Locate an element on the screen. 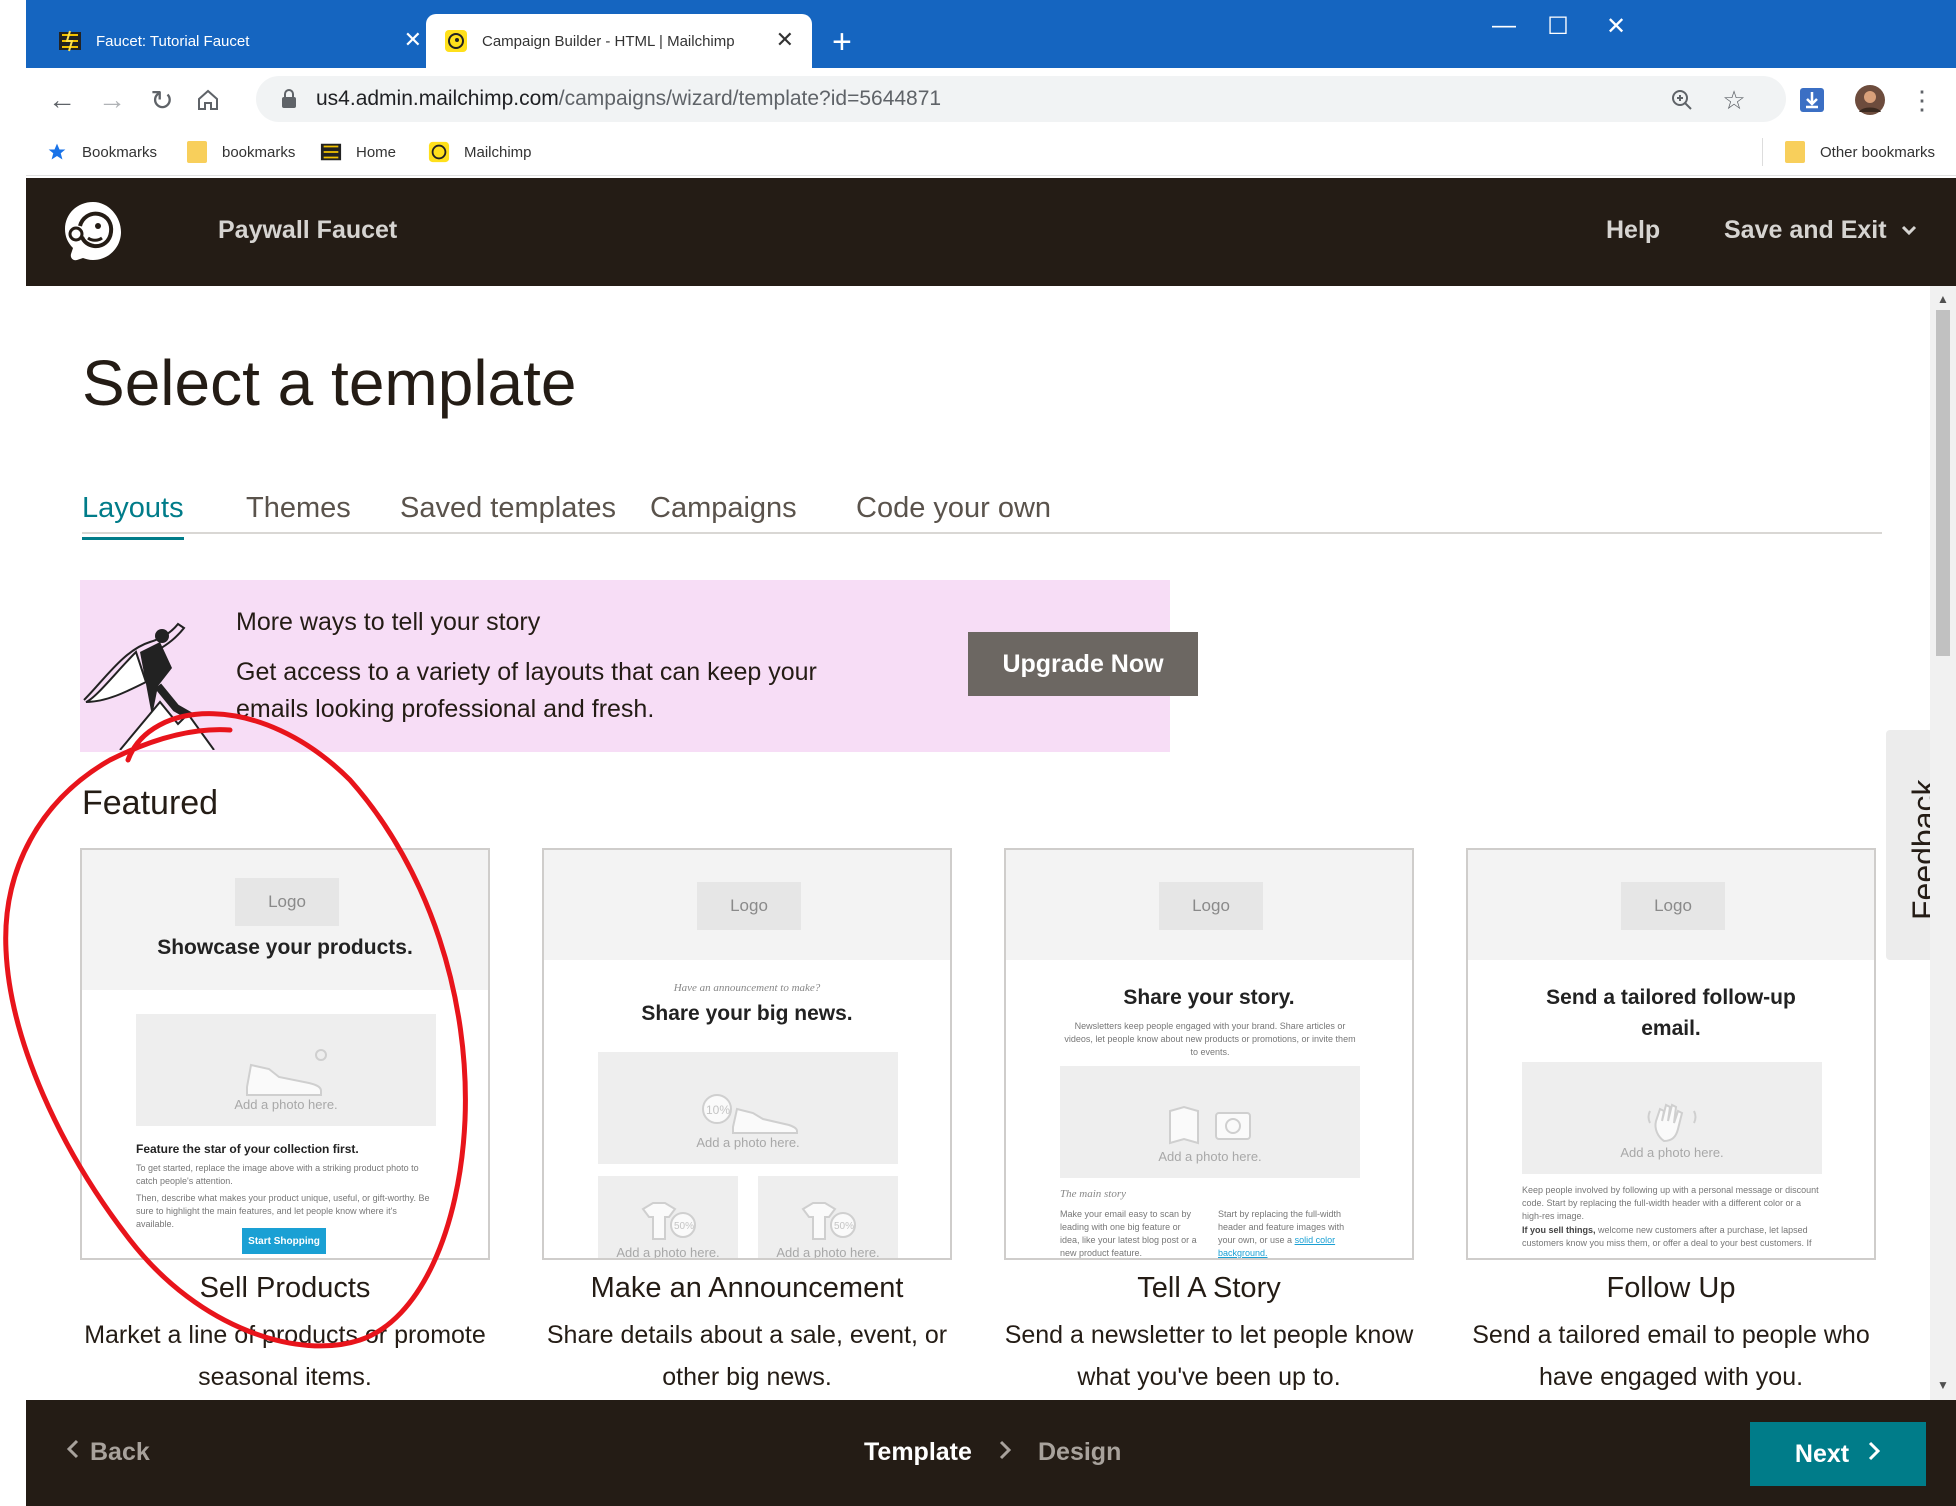 This screenshot has height=1506, width=1956. reload-icon: ↻ is located at coordinates (162, 100).